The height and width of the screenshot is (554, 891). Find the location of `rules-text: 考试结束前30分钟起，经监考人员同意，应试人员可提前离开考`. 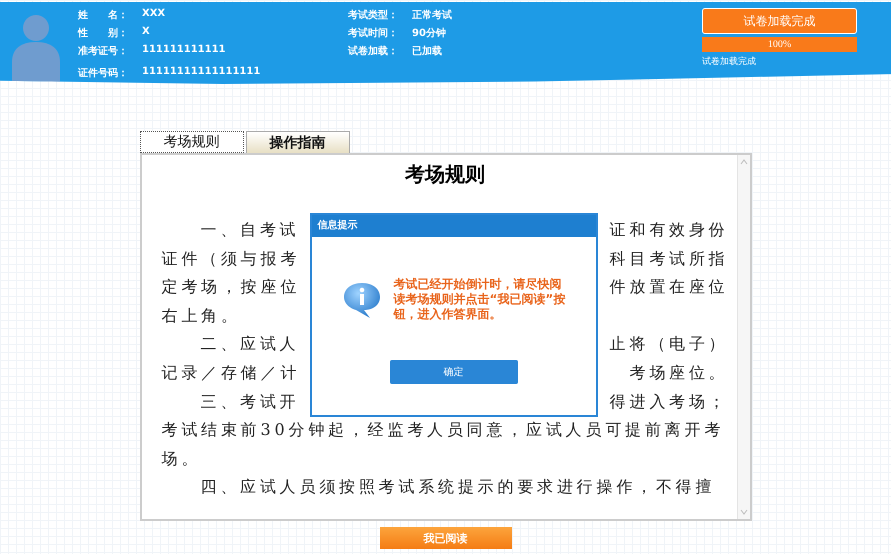

rules-text: 考试结束前30分钟起，经监考人员同意，应试人员可提前离开考 is located at coordinates (443, 430).